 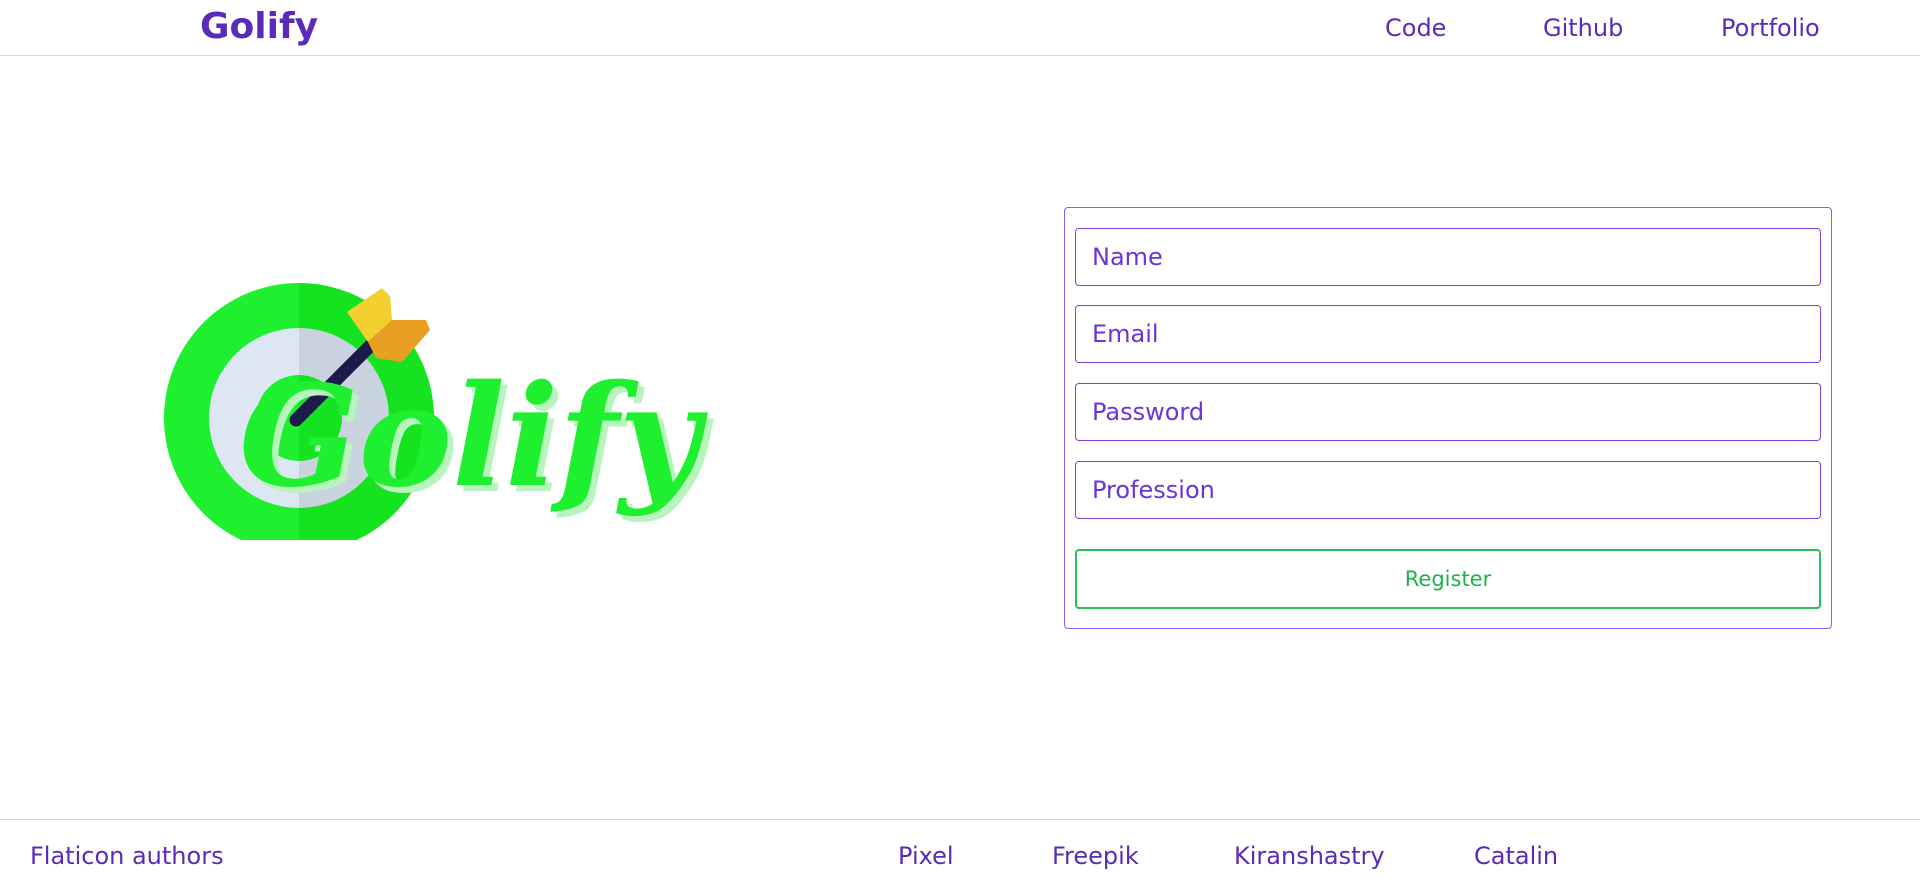 I want to click on footer-author-pixel: Pixel, so click(x=926, y=856).